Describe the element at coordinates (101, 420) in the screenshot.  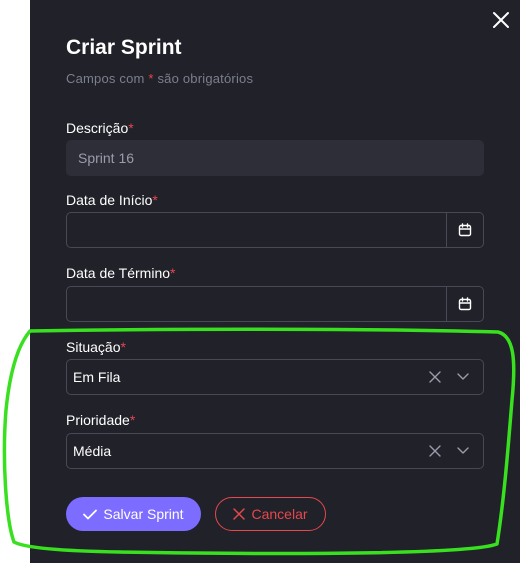
I see `priority-label: Prioridade*` at that location.